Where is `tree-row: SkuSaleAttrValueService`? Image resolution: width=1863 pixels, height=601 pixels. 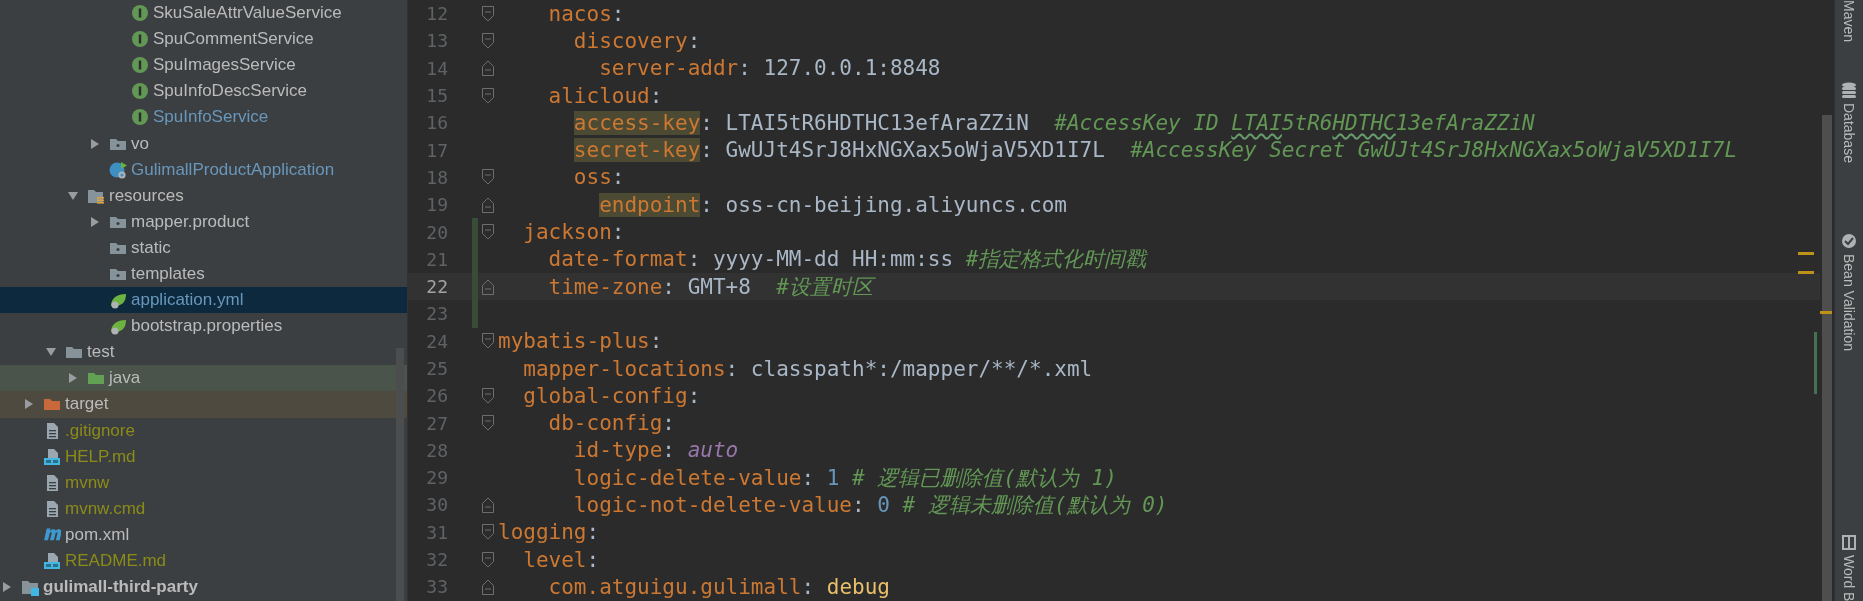 tree-row: SkuSaleAttrValueService is located at coordinates (203, 13).